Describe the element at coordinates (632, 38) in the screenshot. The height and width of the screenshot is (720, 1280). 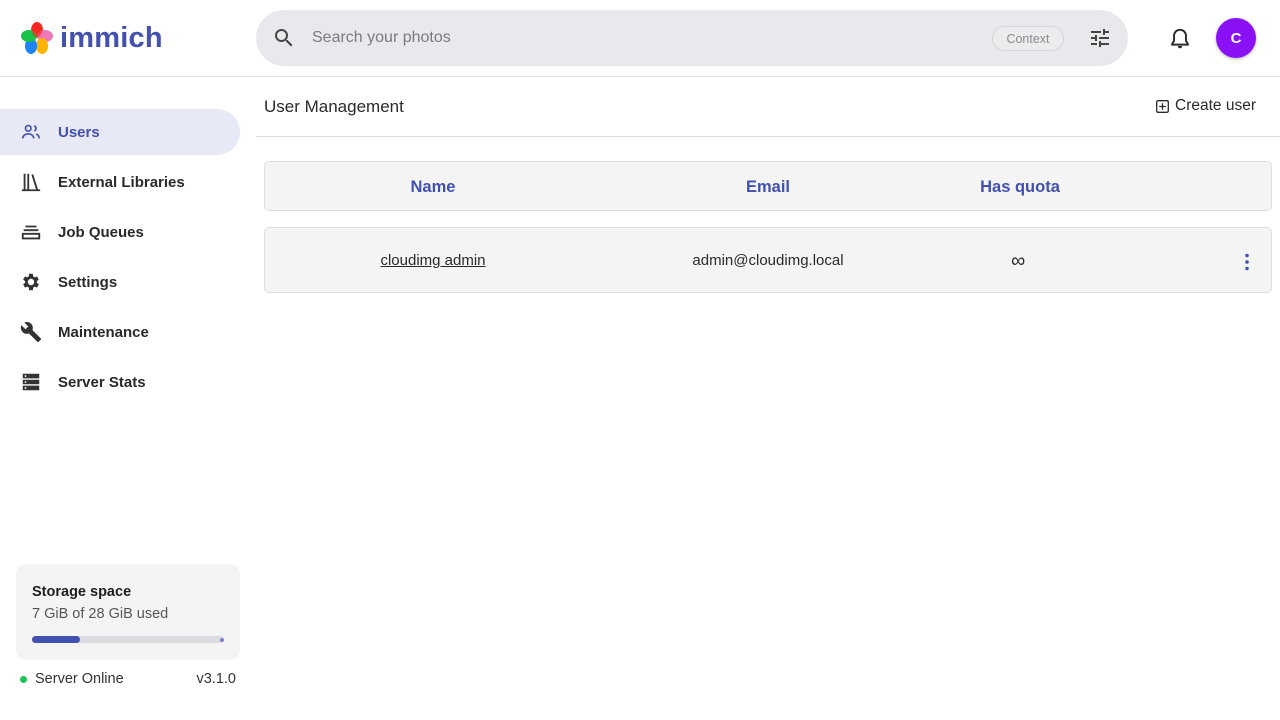
I see `search-input` at that location.